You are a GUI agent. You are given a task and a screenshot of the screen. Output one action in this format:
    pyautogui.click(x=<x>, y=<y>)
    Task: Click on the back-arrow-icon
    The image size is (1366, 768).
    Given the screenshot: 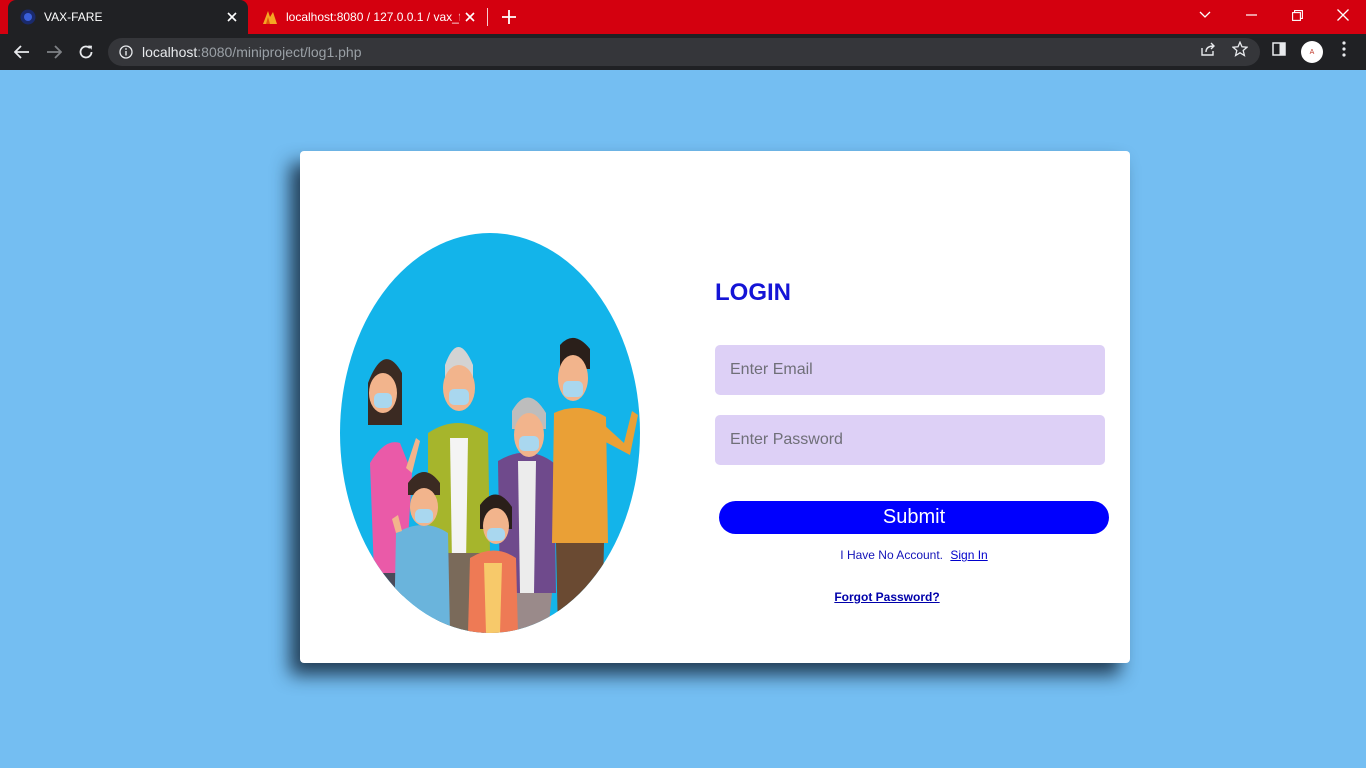 What is the action you would take?
    pyautogui.click(x=22, y=52)
    